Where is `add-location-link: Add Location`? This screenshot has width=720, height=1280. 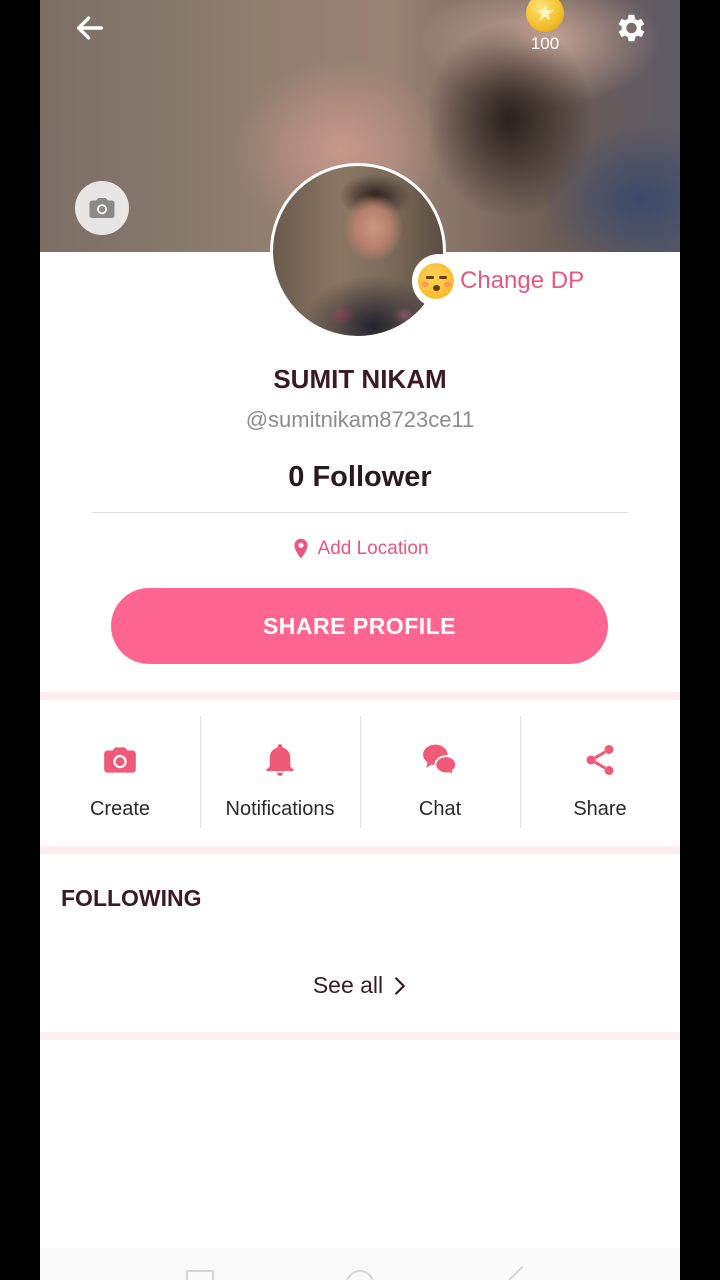 add-location-link: Add Location is located at coordinates (360, 549).